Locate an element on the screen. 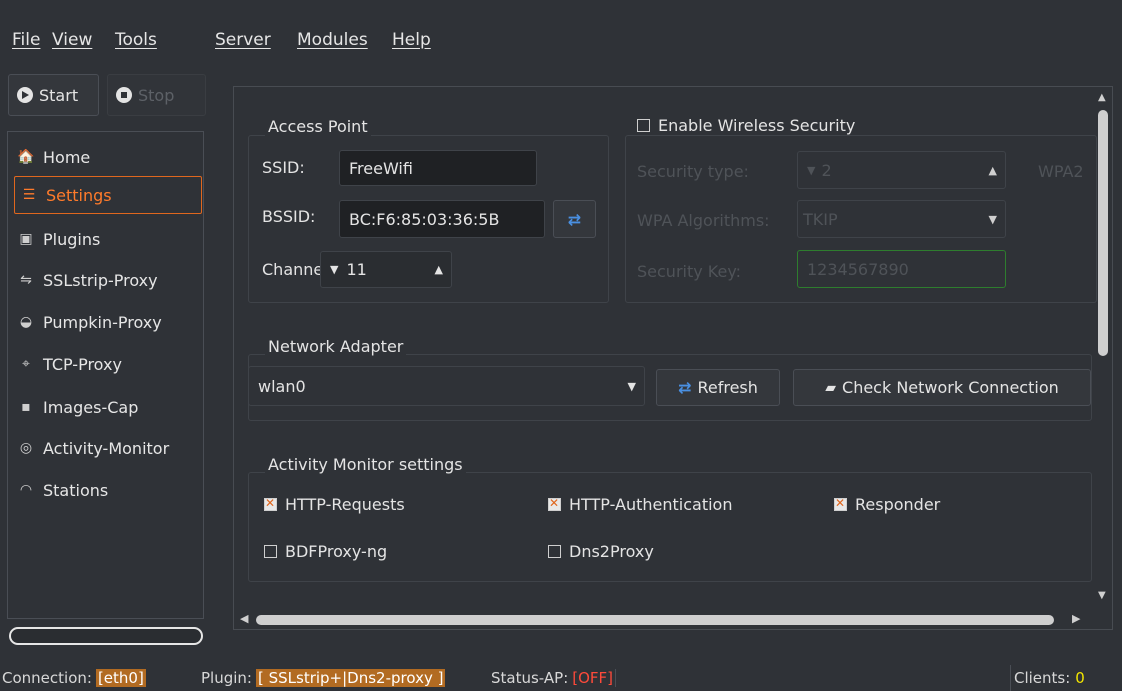  channel-spinbox: ▼ 11 ▲ is located at coordinates (386, 269).